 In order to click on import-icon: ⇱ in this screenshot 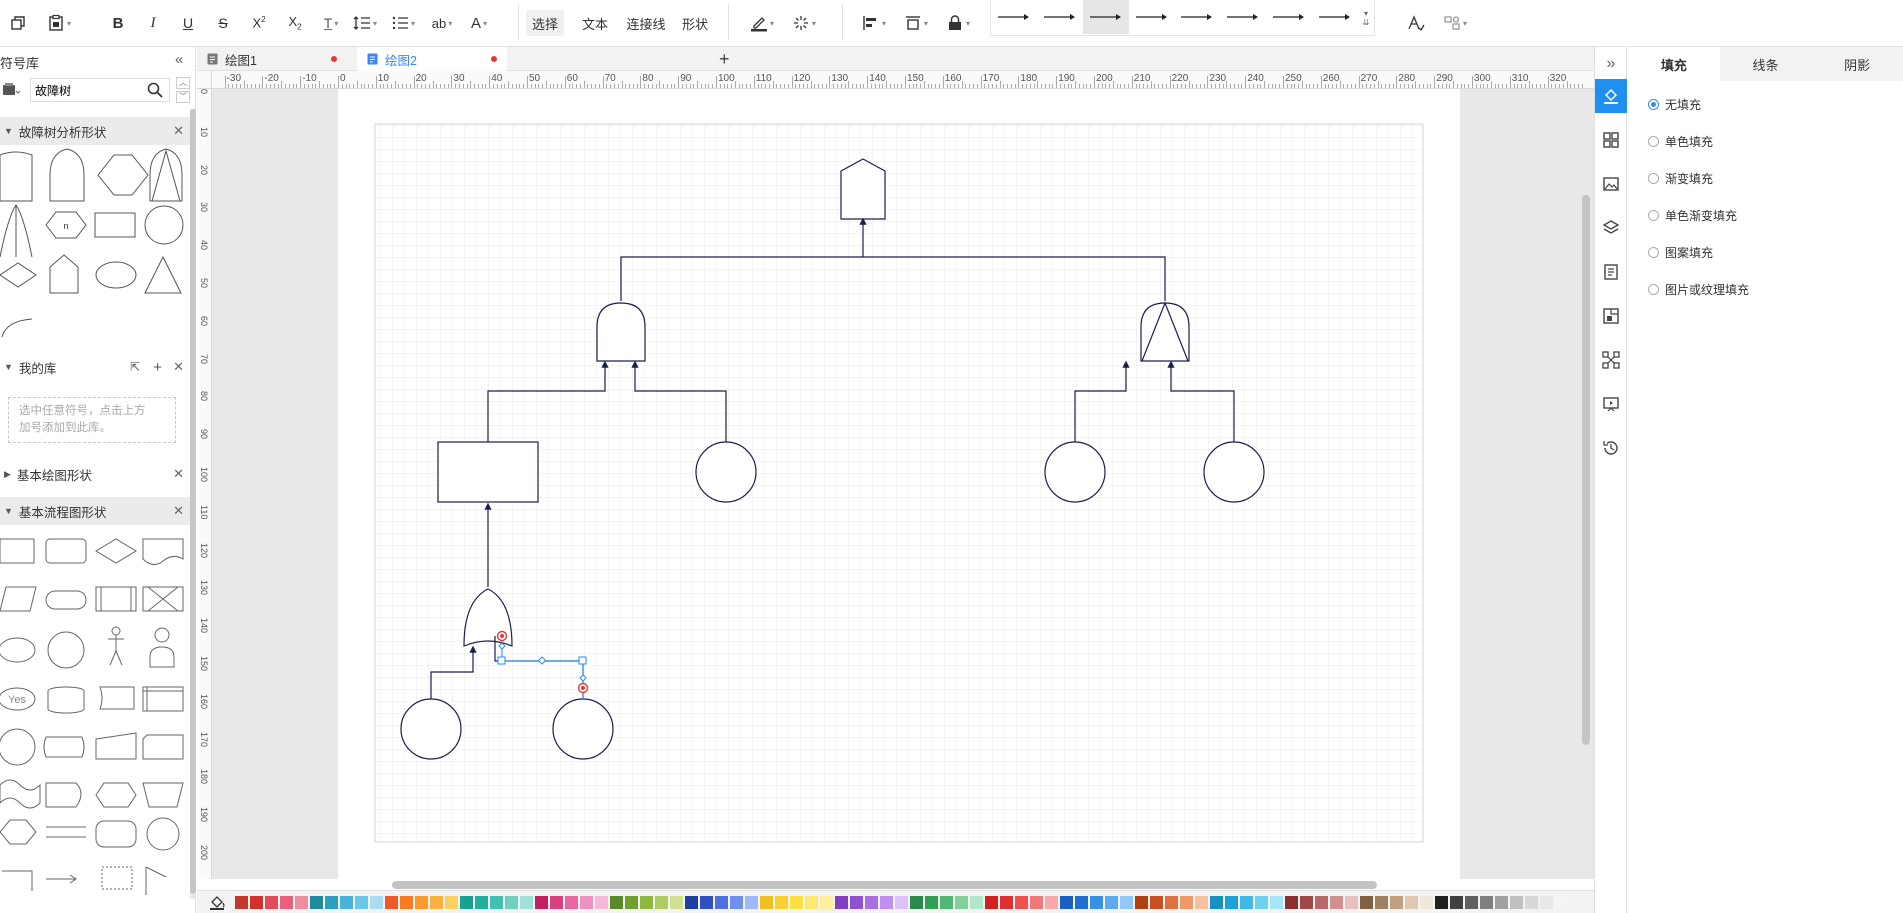, I will do `click(135, 367)`.